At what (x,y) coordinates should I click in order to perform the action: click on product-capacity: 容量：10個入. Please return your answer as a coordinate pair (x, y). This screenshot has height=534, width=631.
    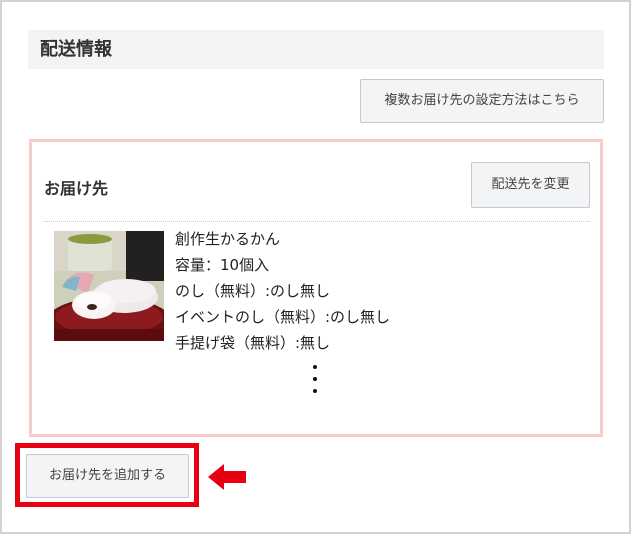
    Looking at the image, I should click on (222, 265).